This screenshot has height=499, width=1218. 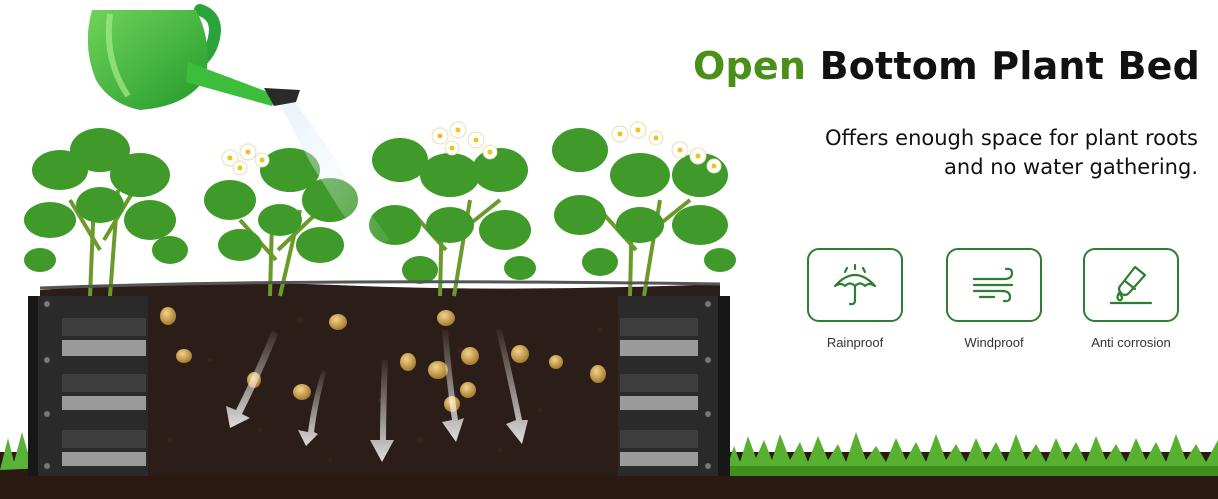 I want to click on feature-label: Anti corrosion, so click(x=1131, y=342).